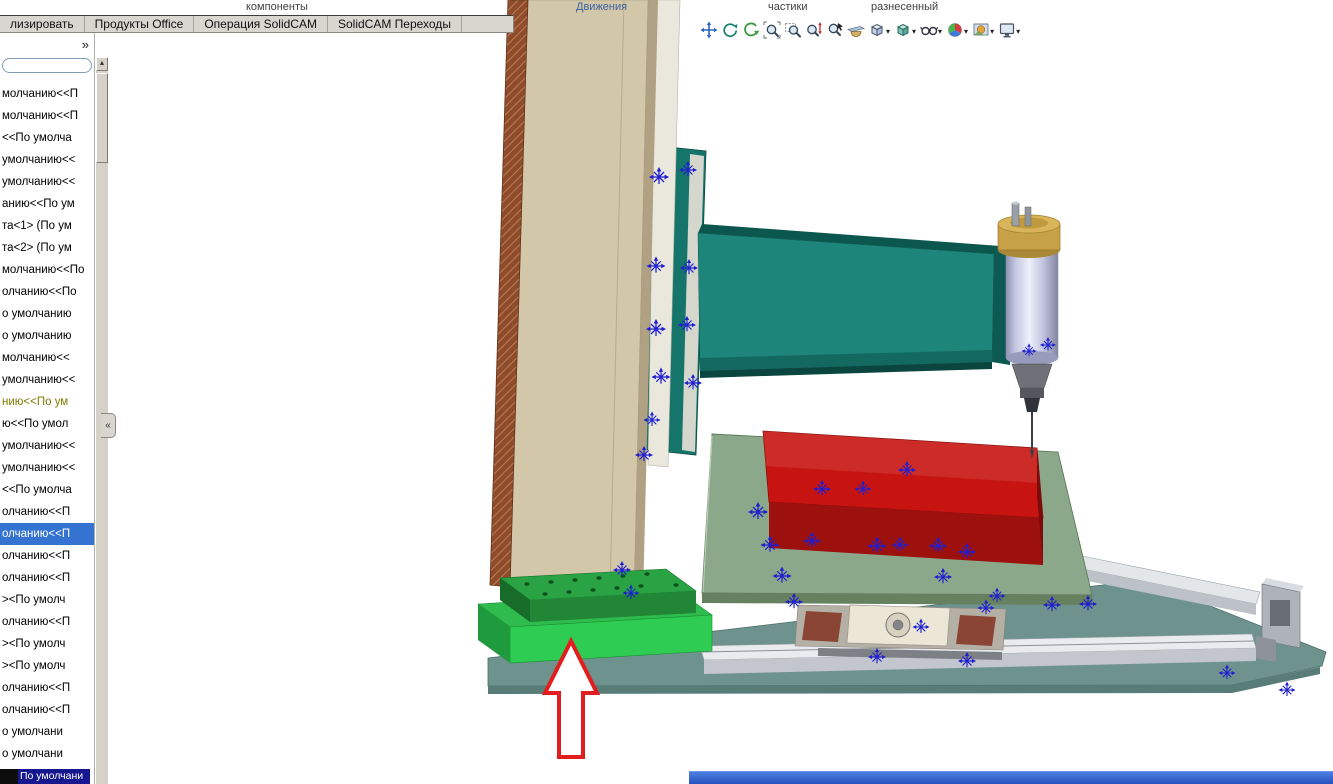  What do you see at coordinates (9, 776) in the screenshot?
I see `bottom-black-block` at bounding box center [9, 776].